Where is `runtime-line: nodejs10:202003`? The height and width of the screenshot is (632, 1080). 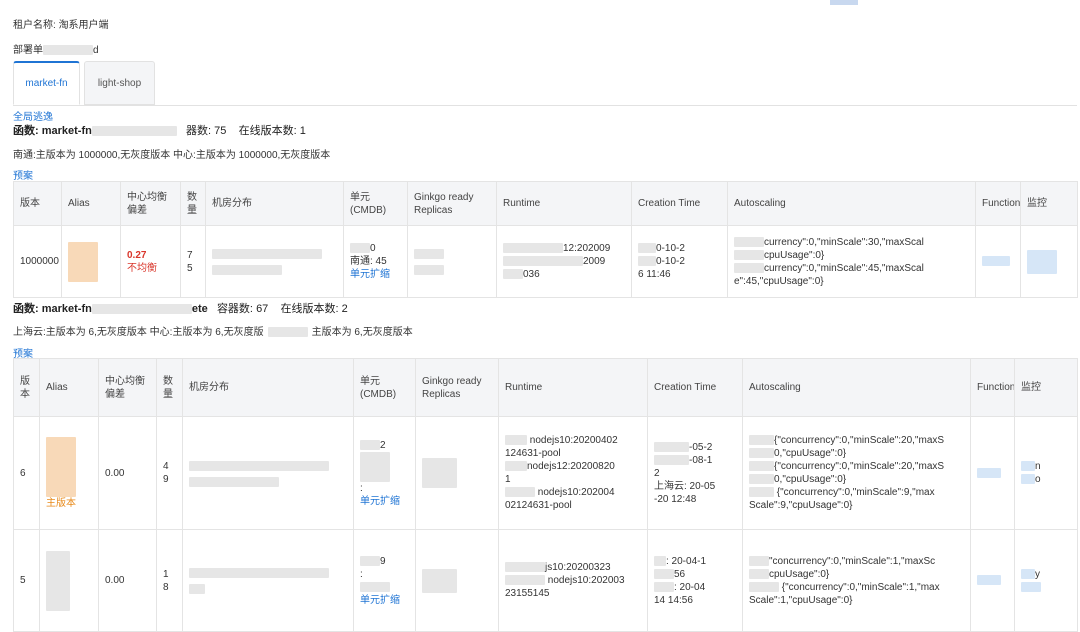 runtime-line: nodejs10:202003 is located at coordinates (573, 580).